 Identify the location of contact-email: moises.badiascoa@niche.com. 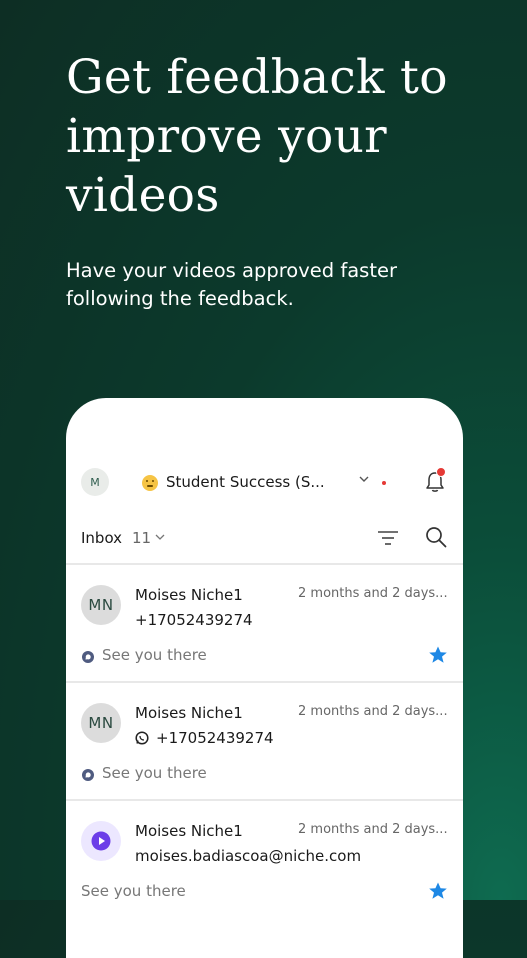
(248, 856).